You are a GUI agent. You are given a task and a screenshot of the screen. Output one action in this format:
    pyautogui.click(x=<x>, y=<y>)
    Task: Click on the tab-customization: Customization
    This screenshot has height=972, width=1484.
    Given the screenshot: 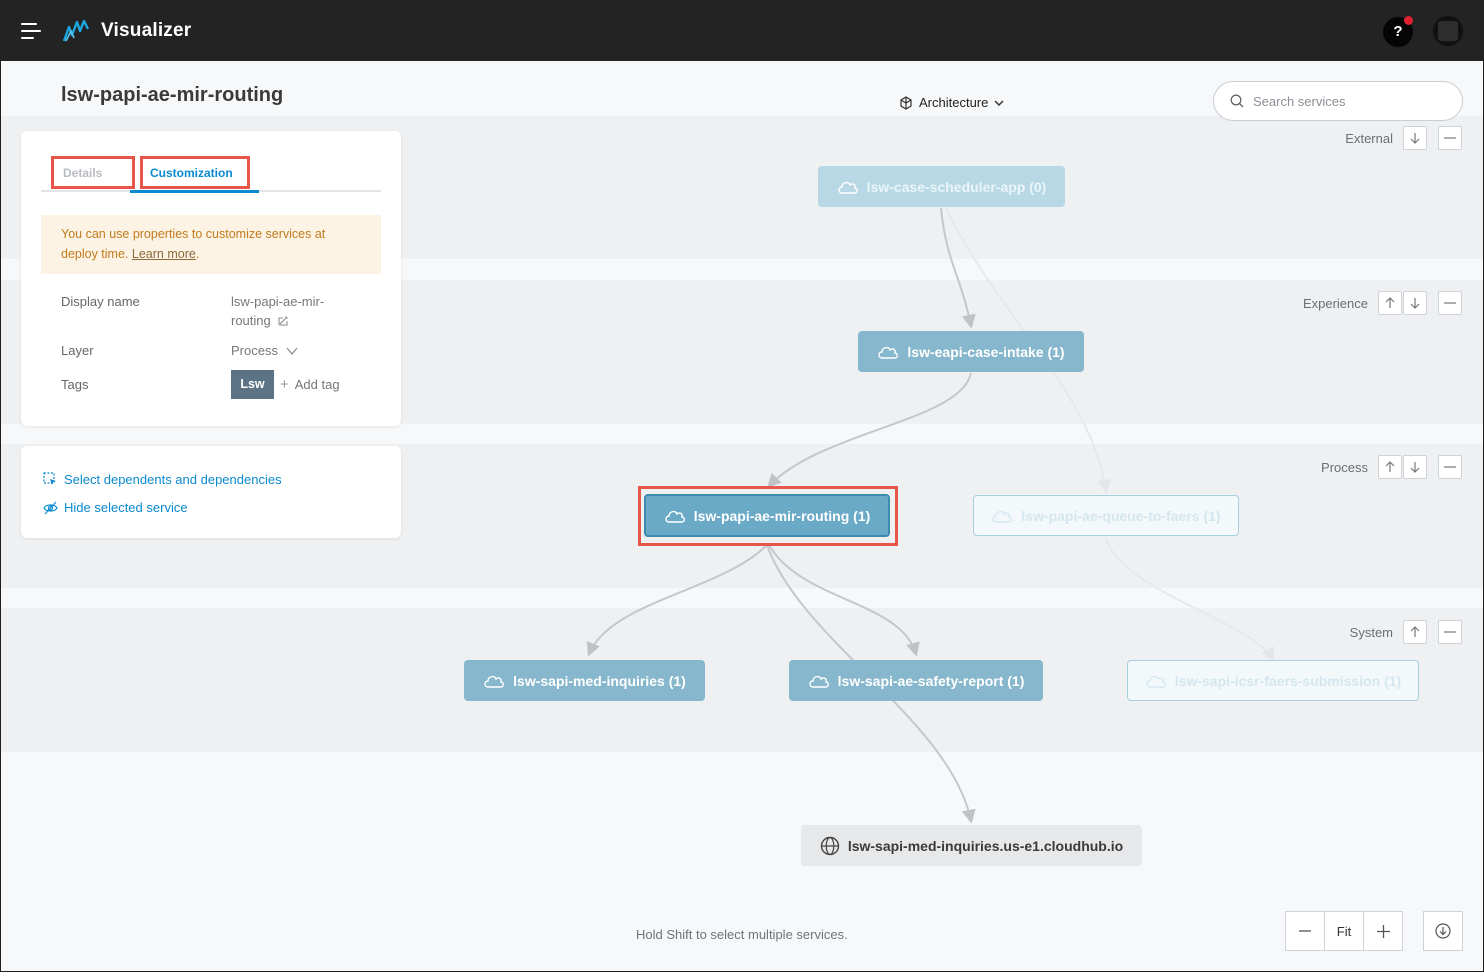 What is the action you would take?
    pyautogui.click(x=191, y=173)
    